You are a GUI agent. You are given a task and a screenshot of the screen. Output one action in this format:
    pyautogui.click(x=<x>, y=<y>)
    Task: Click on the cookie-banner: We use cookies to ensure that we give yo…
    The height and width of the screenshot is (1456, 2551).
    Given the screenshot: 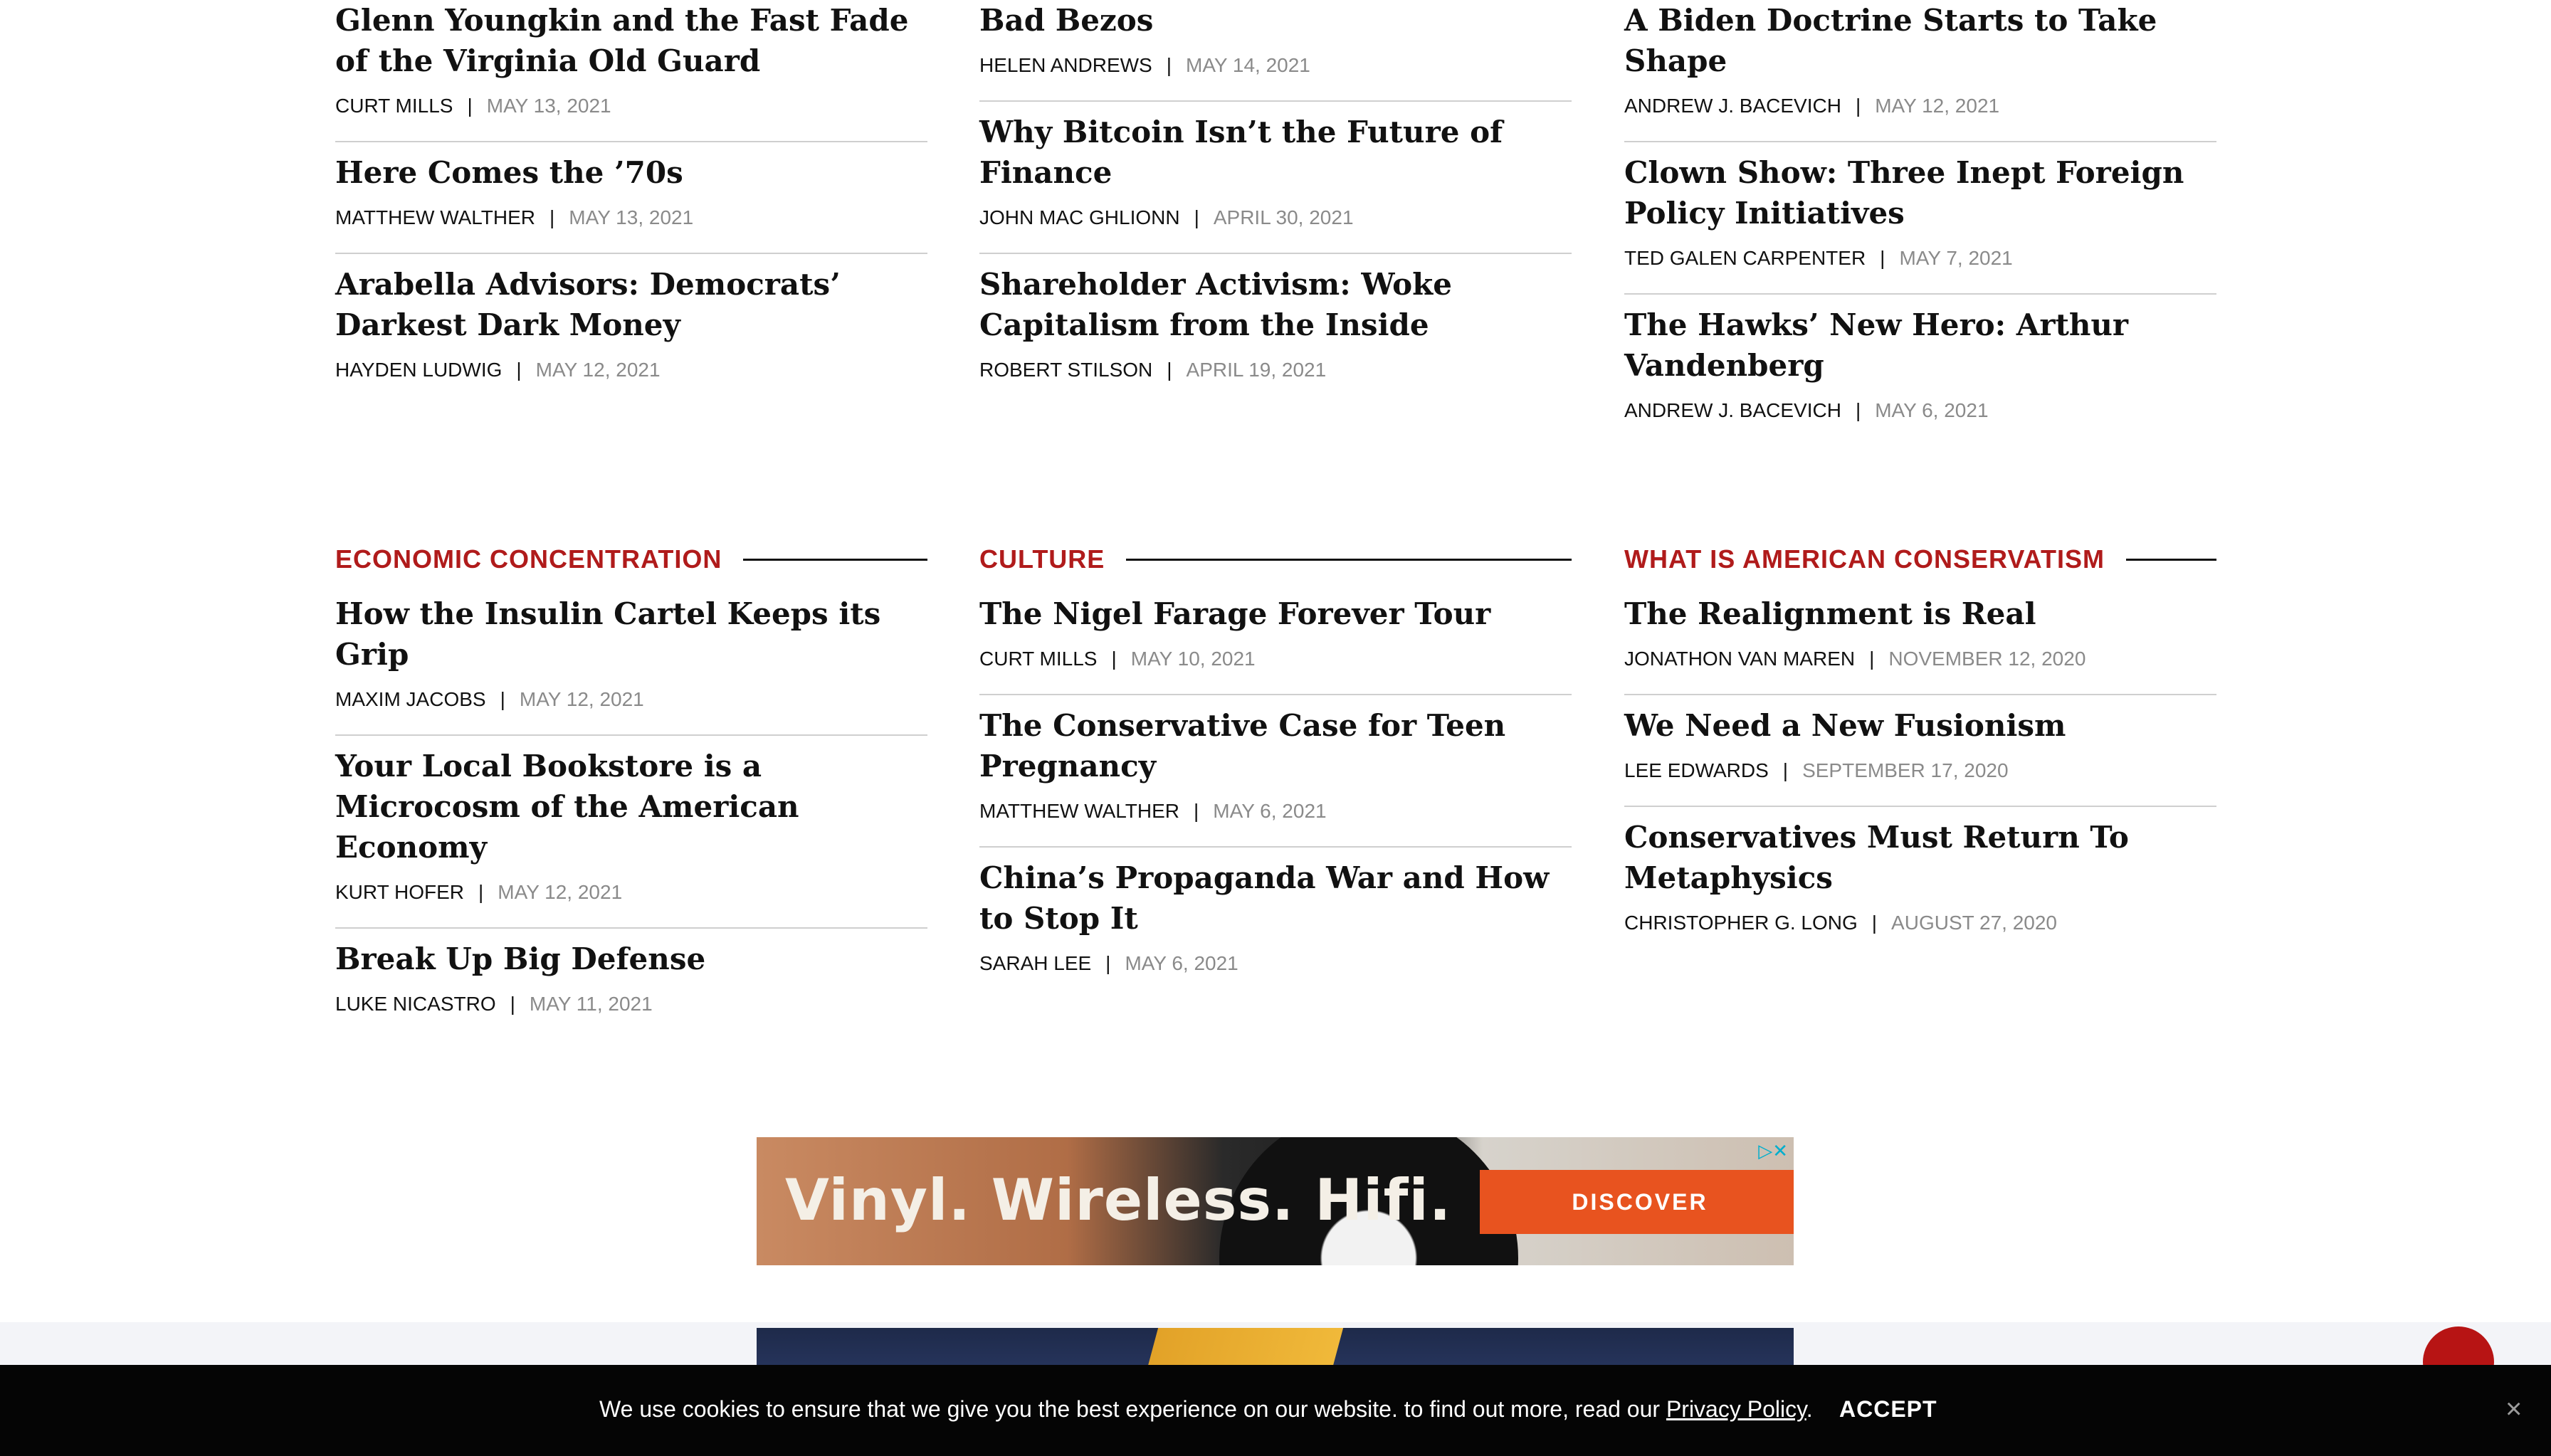 What is the action you would take?
    pyautogui.click(x=1275, y=1410)
    